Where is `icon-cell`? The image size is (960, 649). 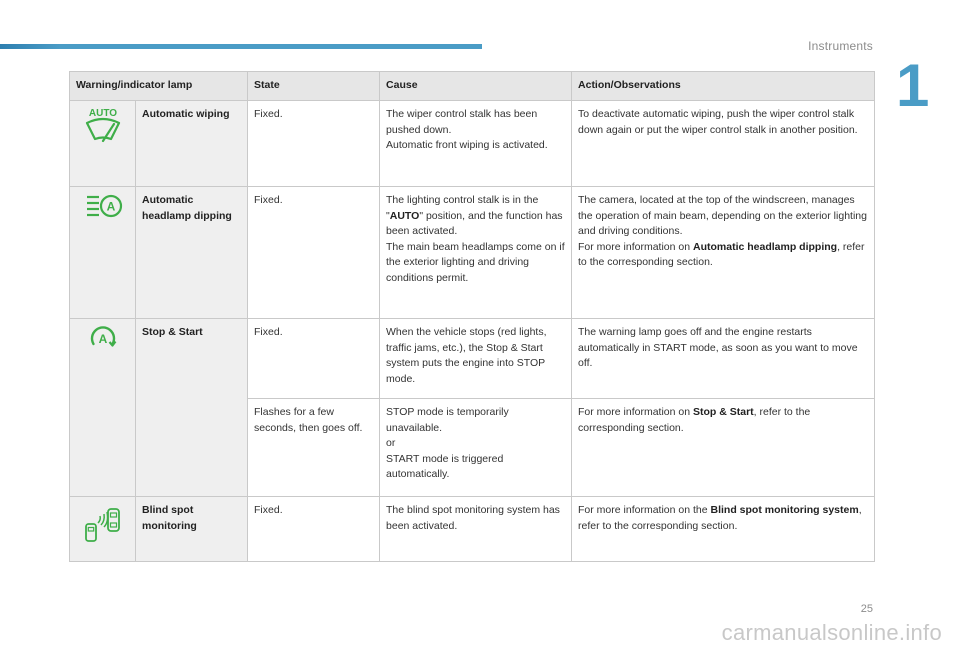 icon-cell is located at coordinates (102, 529).